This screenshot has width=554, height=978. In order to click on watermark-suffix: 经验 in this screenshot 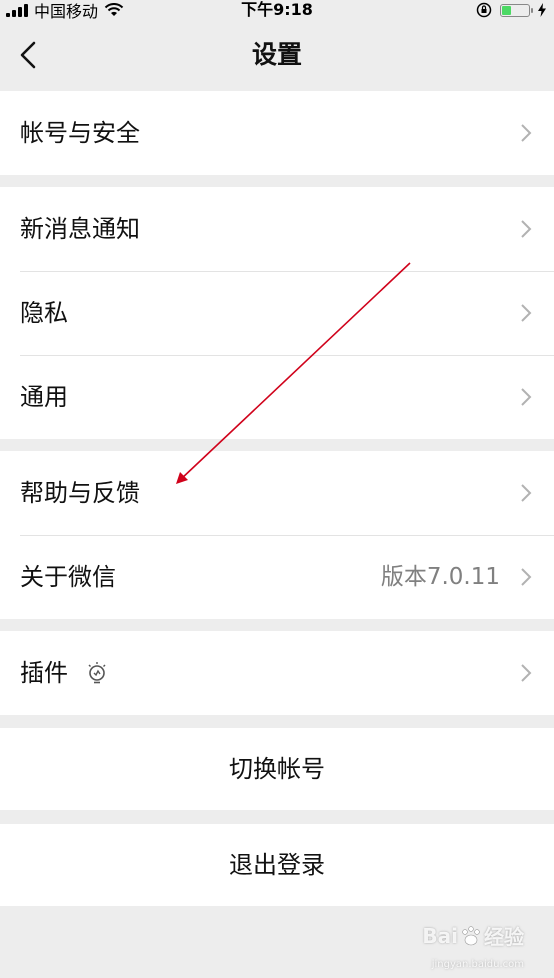, I will do `click(504, 937)`.